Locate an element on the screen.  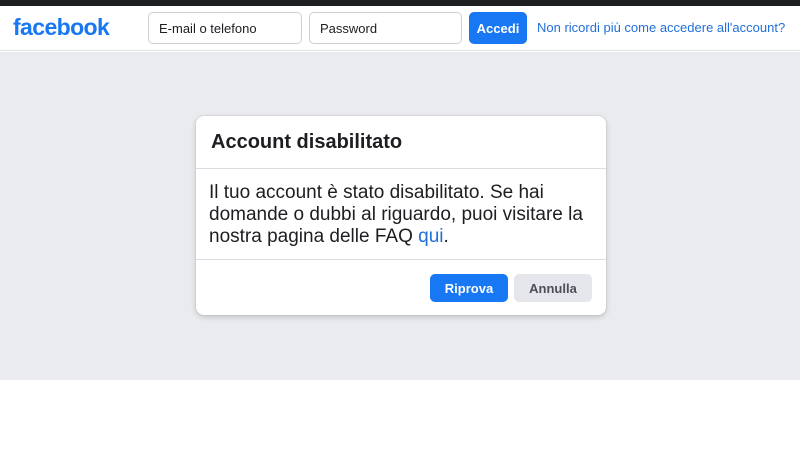
facebook-logo: facebook is located at coordinates (61, 27).